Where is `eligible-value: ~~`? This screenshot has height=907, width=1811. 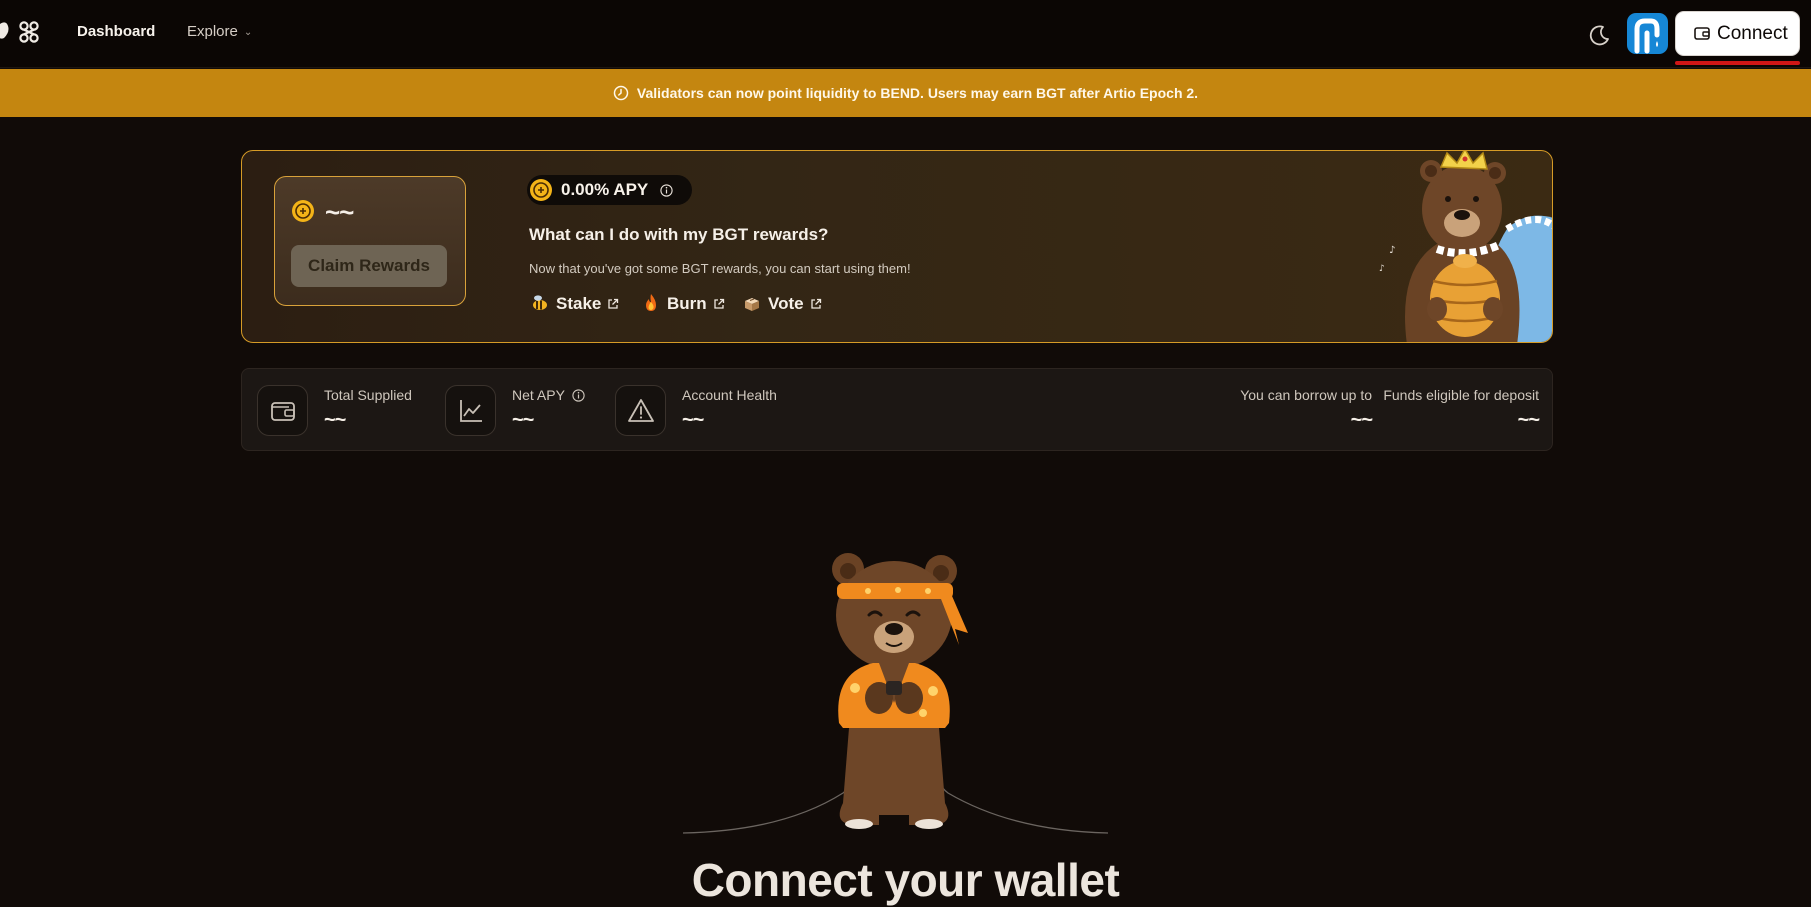 eligible-value: ~~ is located at coordinates (1528, 420).